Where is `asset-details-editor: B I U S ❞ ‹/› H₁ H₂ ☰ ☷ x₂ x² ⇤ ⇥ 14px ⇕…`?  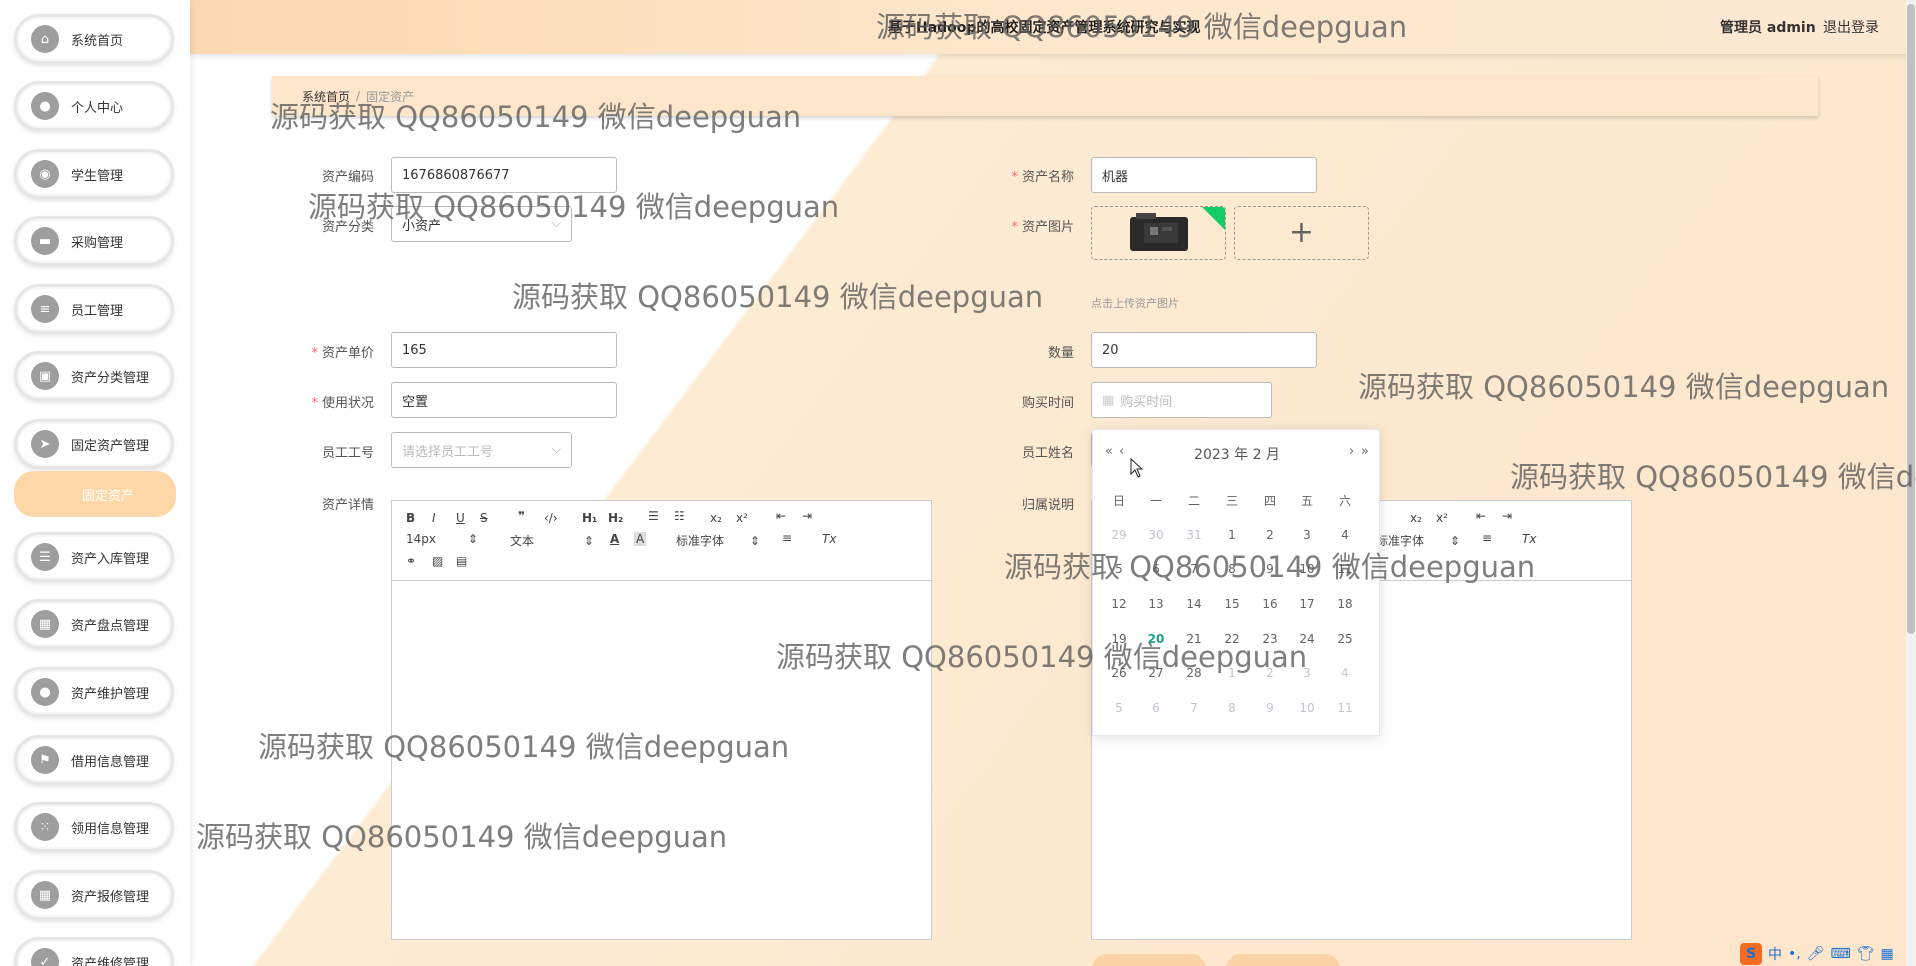 asset-details-editor: B I U S ❞ ‹/› H₁ H₂ ☰ ☷ x₂ x² ⇤ ⇥ 14px ⇕… is located at coordinates (661, 720).